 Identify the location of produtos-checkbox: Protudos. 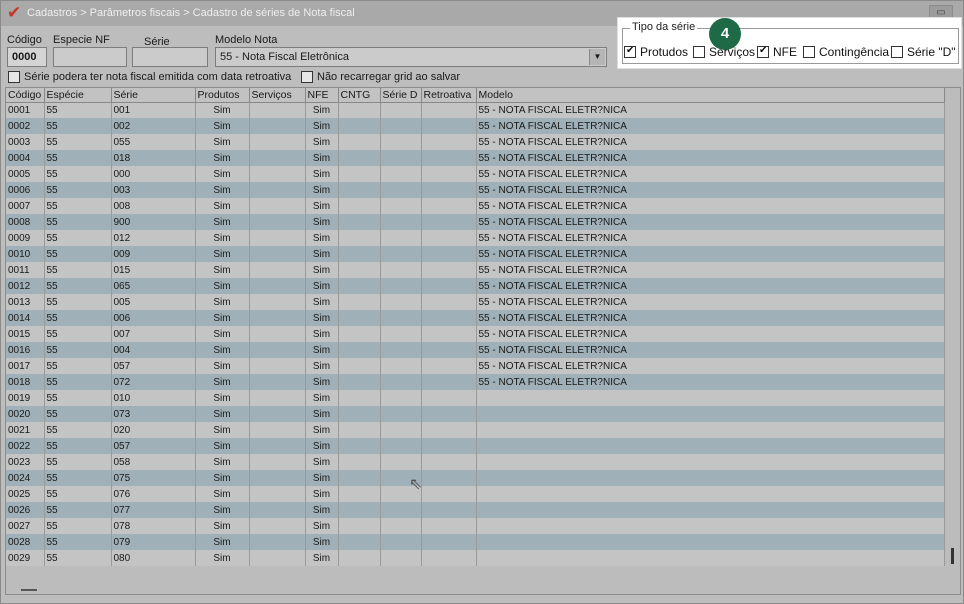
(656, 52).